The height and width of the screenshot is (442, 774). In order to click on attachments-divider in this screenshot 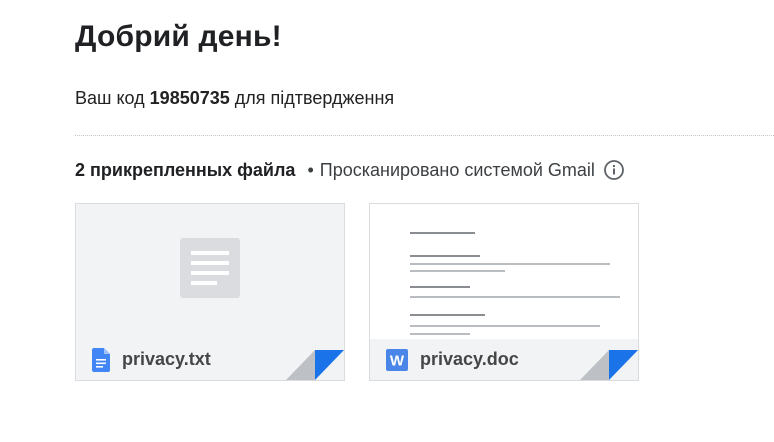, I will do `click(424, 135)`.